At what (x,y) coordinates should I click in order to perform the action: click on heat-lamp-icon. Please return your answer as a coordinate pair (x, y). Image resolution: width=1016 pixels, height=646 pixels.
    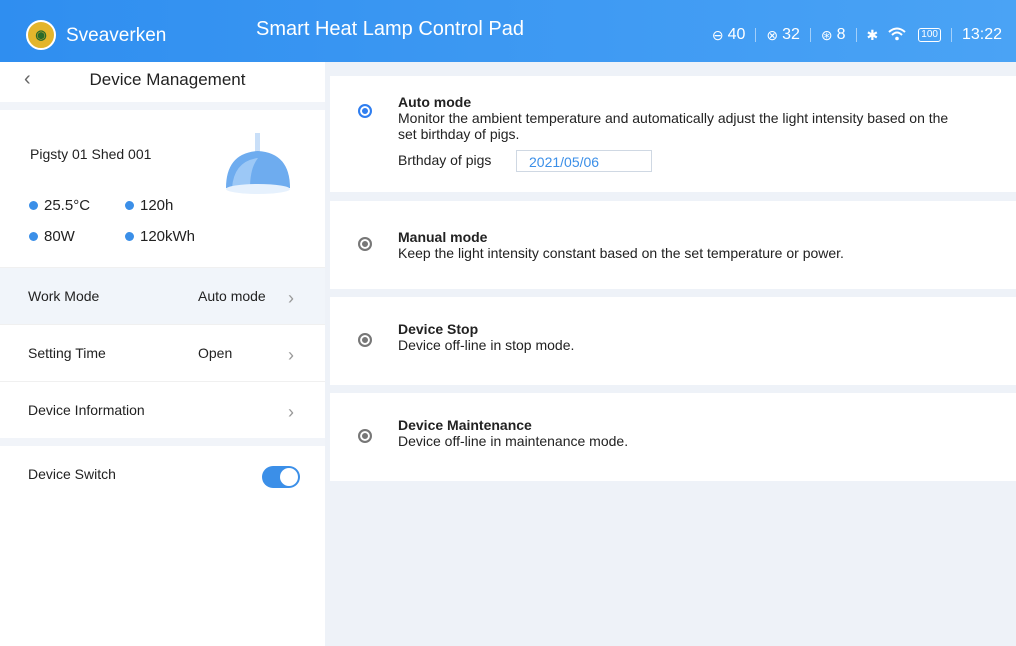
    Looking at the image, I should click on (258, 163).